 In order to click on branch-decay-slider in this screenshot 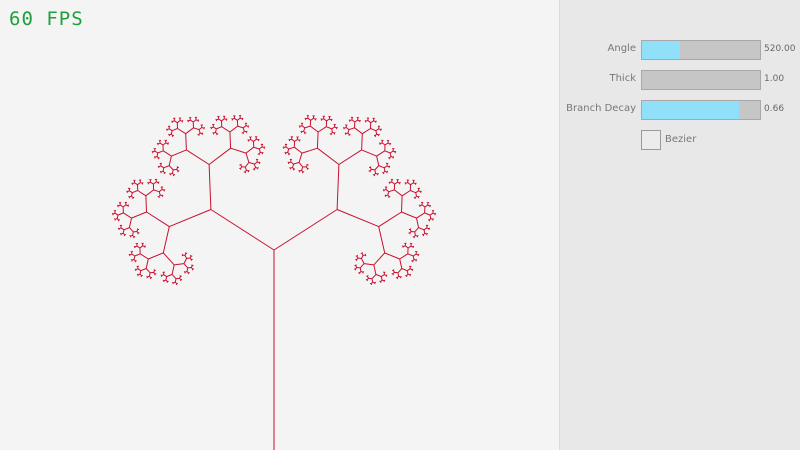, I will do `click(701, 110)`.